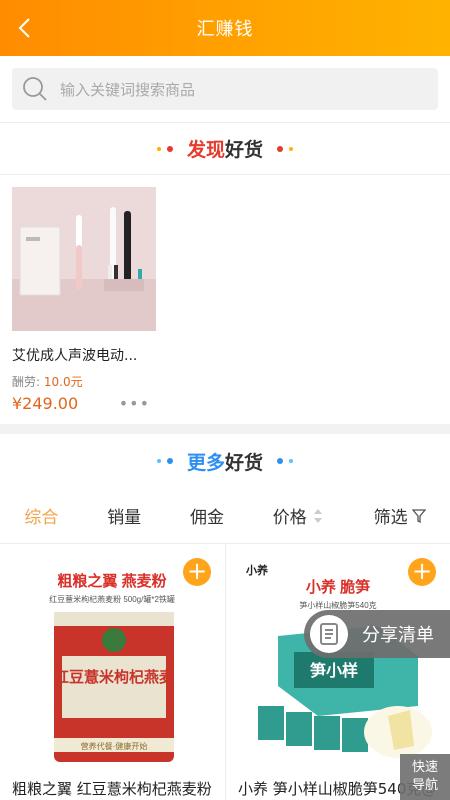 The height and width of the screenshot is (800, 450). What do you see at coordinates (337, 605) in the screenshot?
I see `banner-subtitle: 笋小样山椒脆笋540克` at bounding box center [337, 605].